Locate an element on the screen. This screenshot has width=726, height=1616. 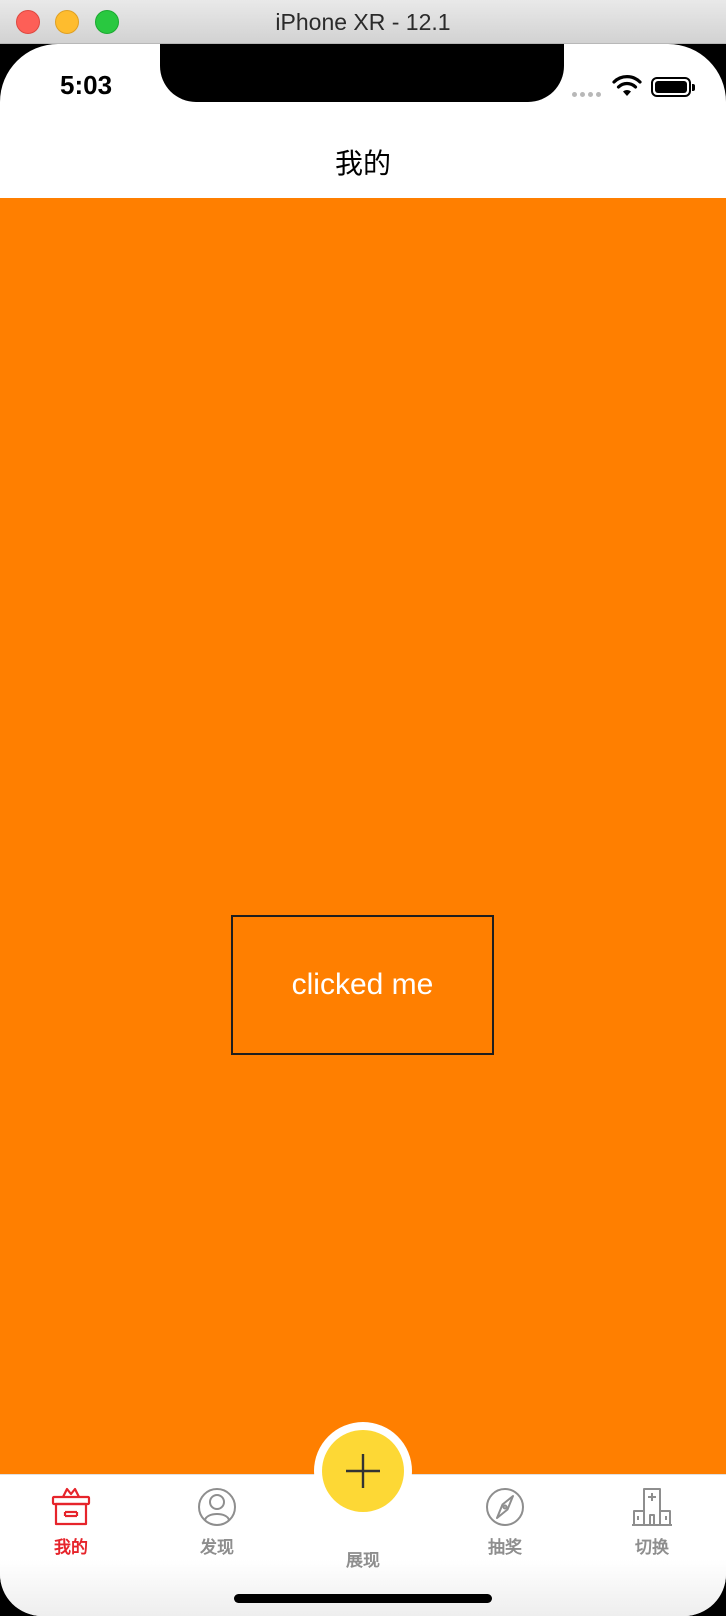
tab-mine: 我的 is located at coordinates (71, 1521).